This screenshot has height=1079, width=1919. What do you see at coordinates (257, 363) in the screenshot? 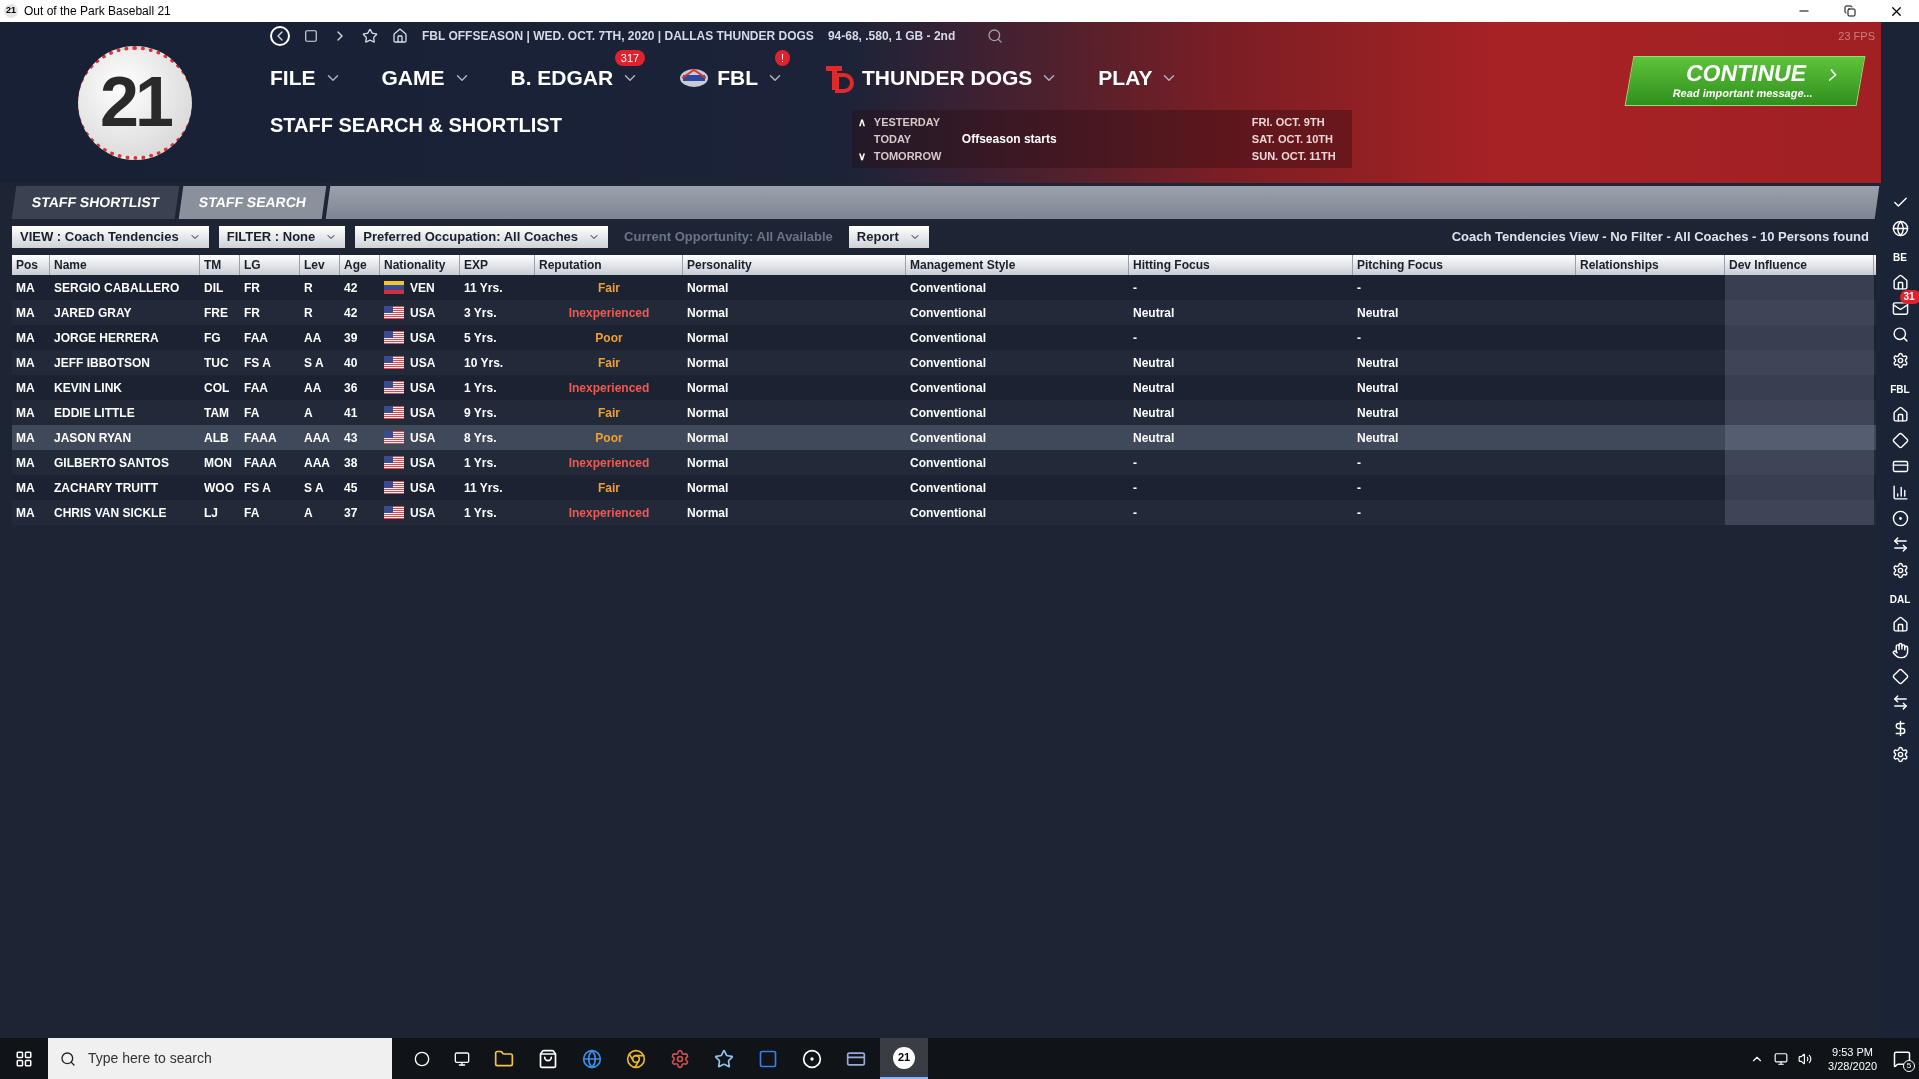
I see `table-cell-text: FS A` at bounding box center [257, 363].